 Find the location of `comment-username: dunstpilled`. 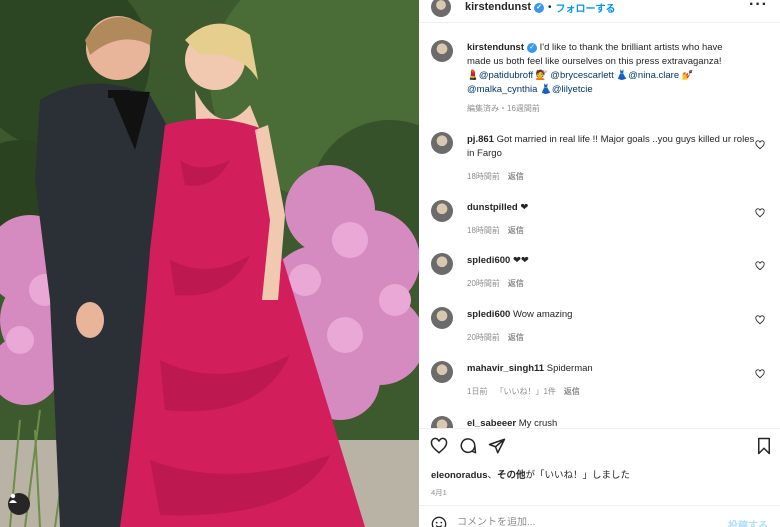

comment-username: dunstpilled is located at coordinates (492, 207).